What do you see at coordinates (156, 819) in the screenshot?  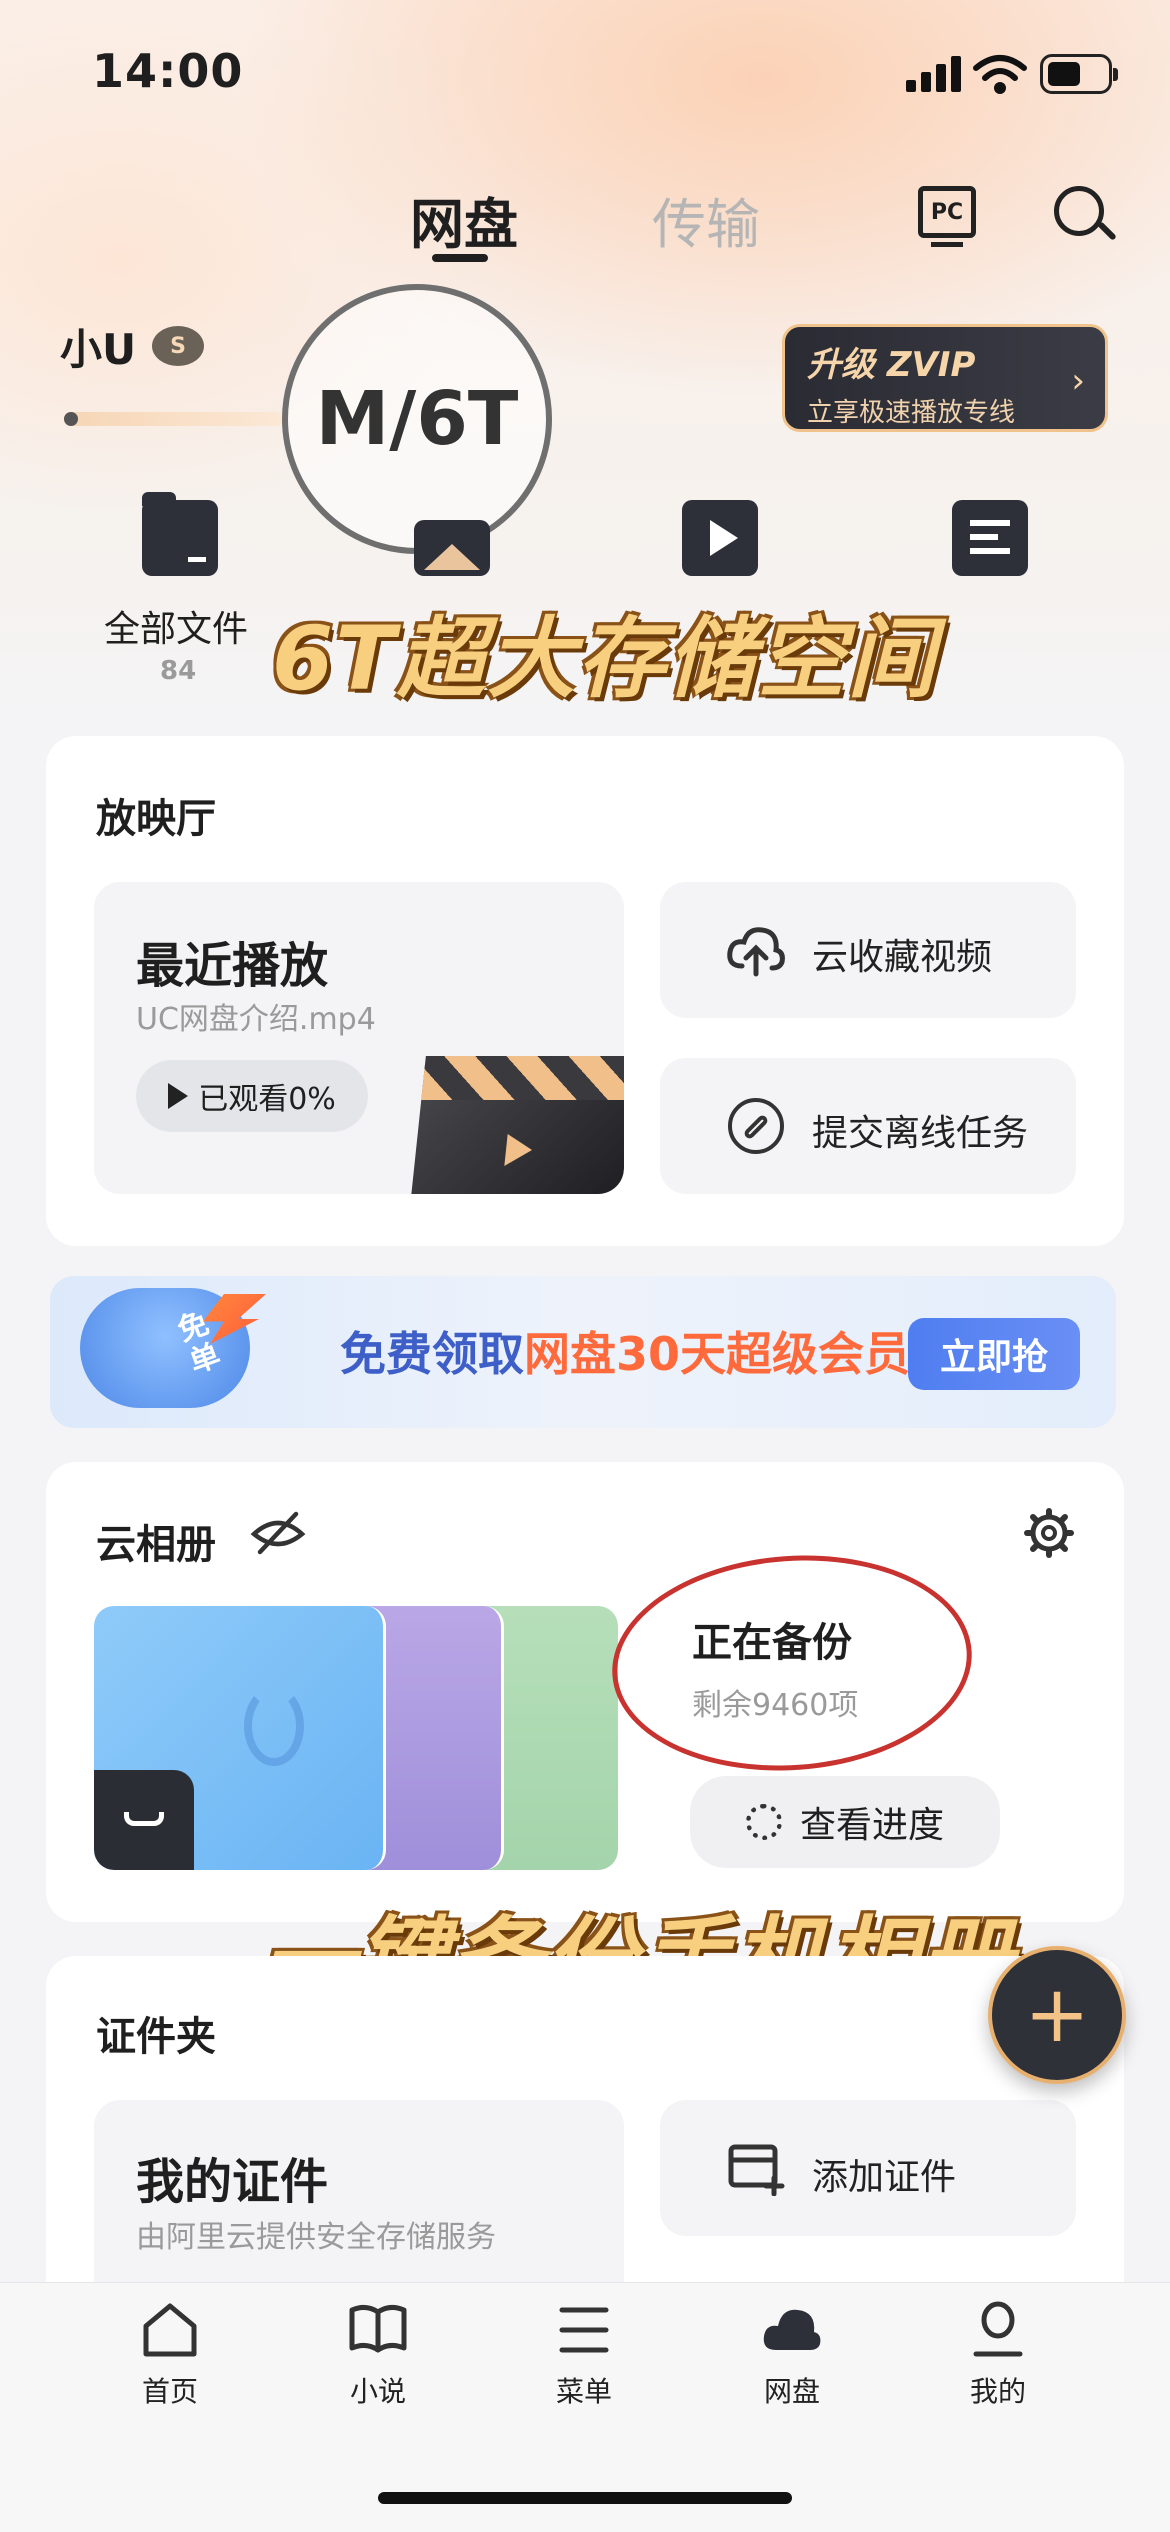 I see `theater-title: 放映厅` at bounding box center [156, 819].